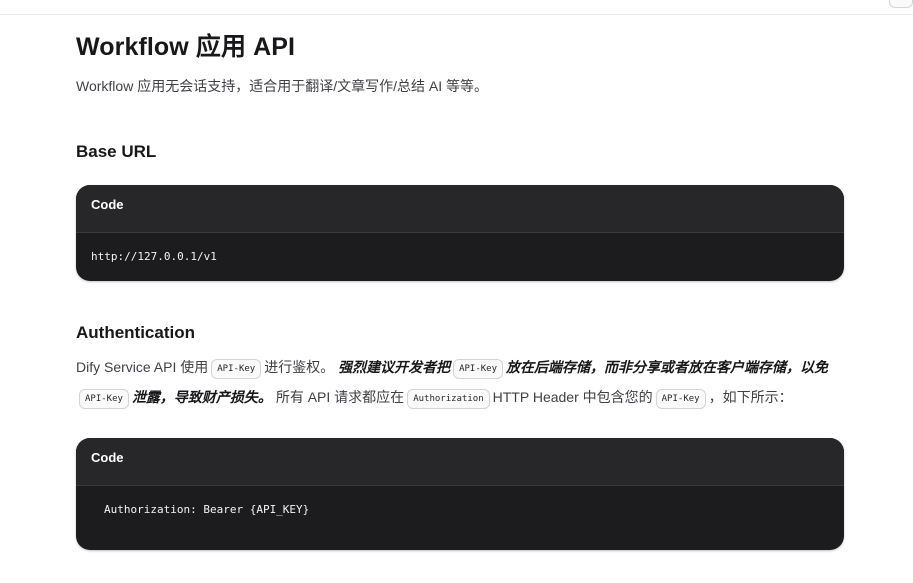 This screenshot has height=583, width=913. I want to click on base-url-code-block: Code http://127.0.0.1/v1, so click(460, 233).